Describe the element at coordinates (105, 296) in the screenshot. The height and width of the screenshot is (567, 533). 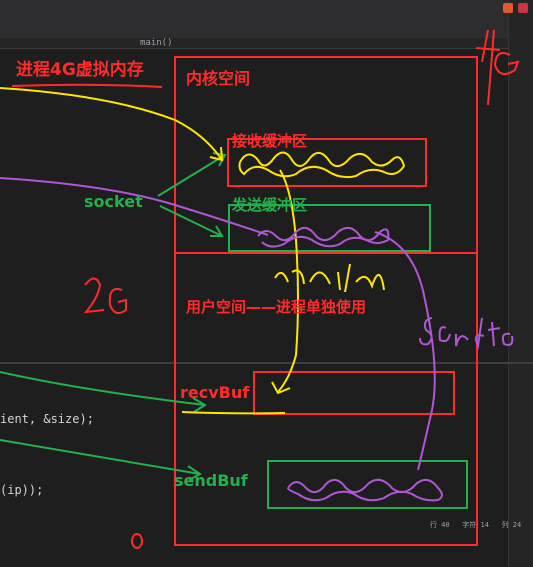
I see `size-2g-scribble` at that location.